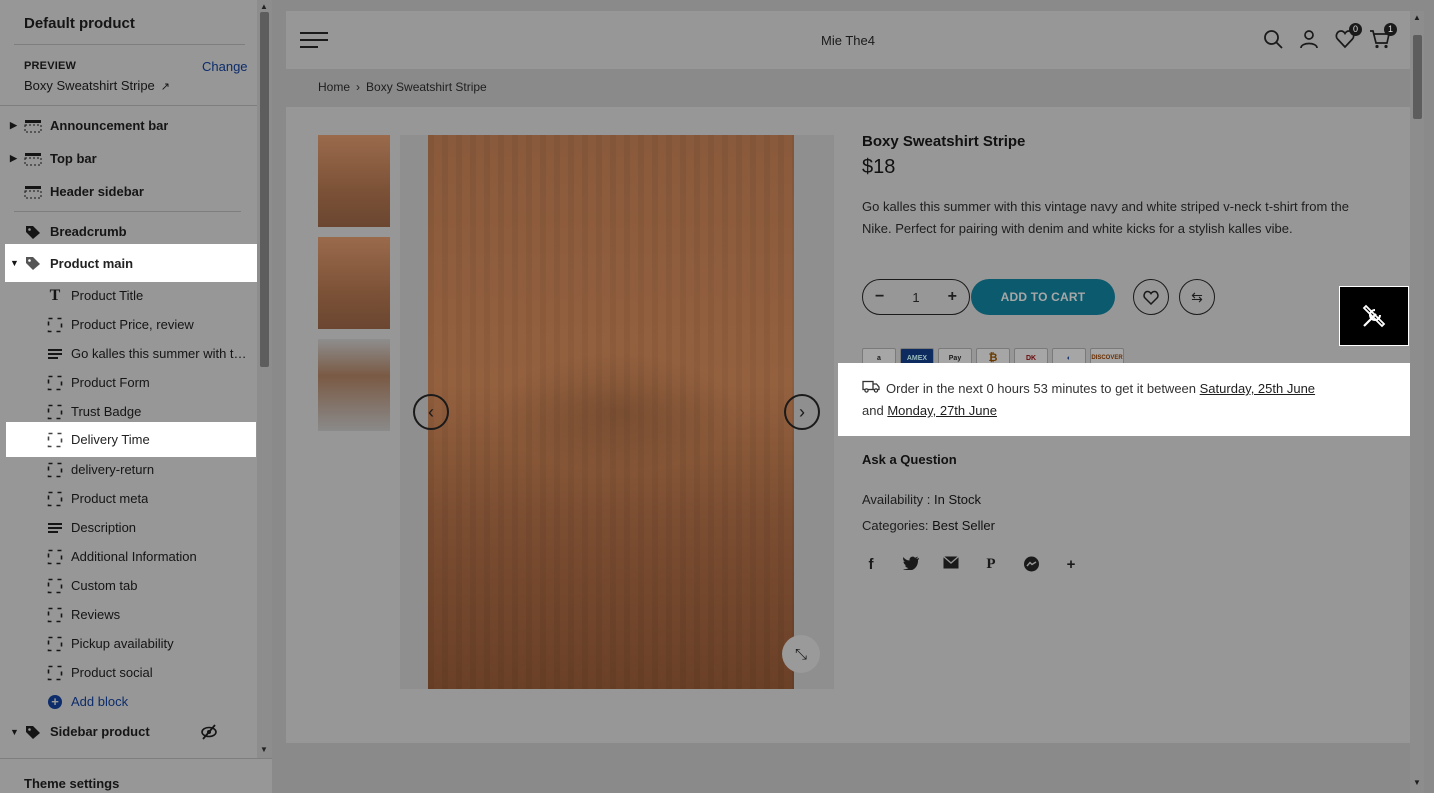  What do you see at coordinates (97, 191) in the screenshot?
I see `sidebar-item-label: Header sidebar` at bounding box center [97, 191].